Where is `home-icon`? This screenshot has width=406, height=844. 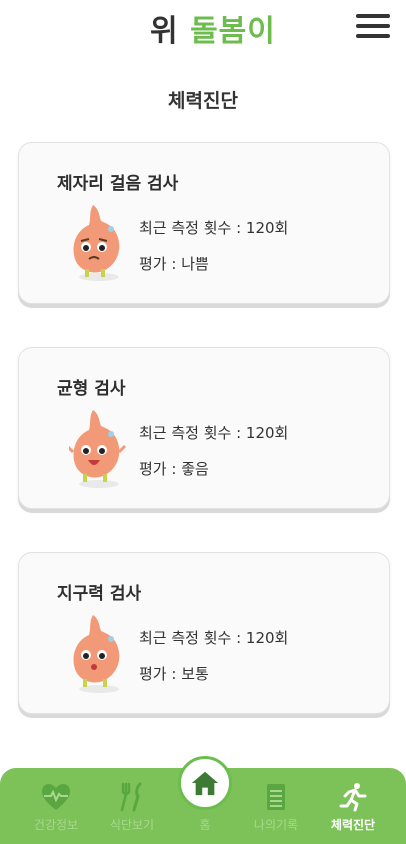 home-icon is located at coordinates (205, 783).